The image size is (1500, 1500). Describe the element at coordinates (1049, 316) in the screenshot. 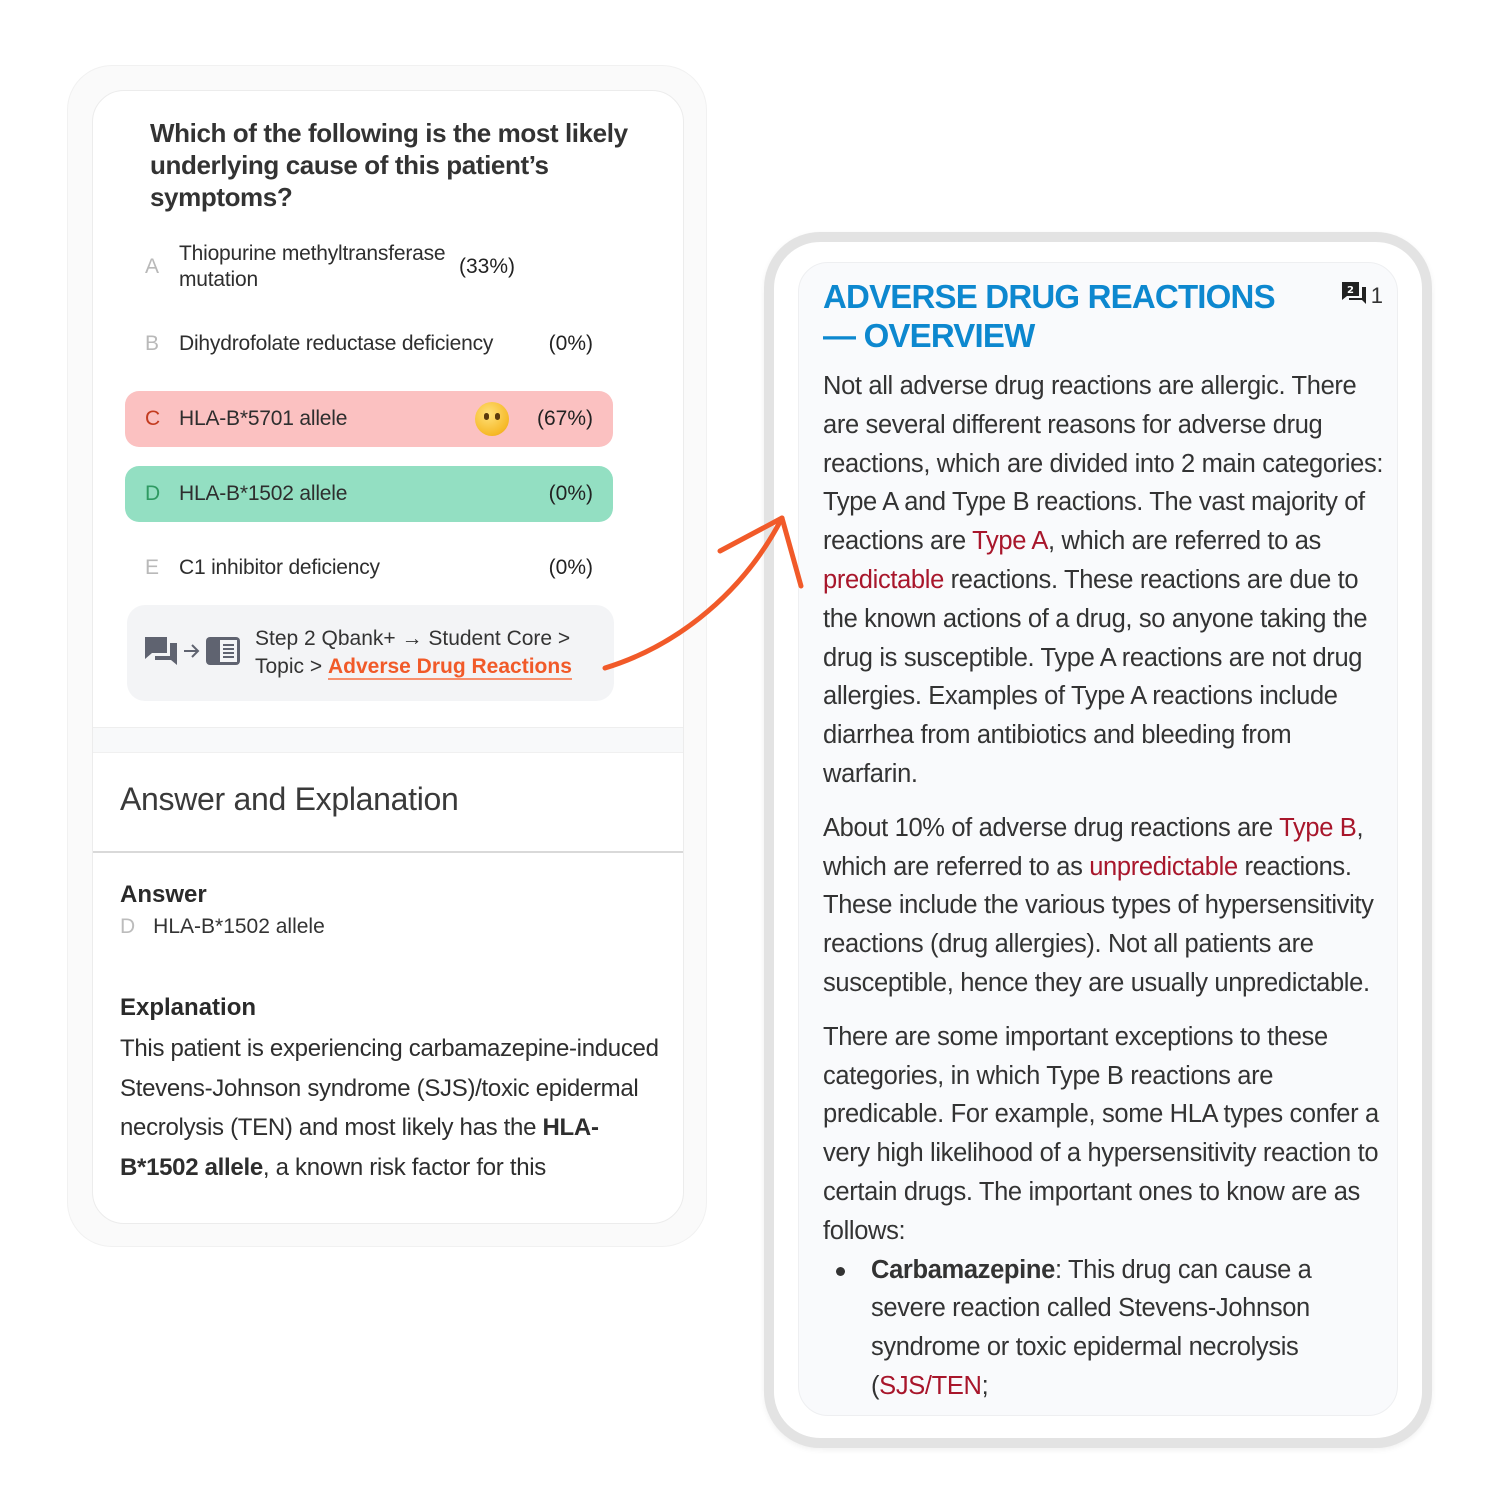

I see `article-title: ADVERSE DRUG REACTIONS — OVERVIEW` at that location.